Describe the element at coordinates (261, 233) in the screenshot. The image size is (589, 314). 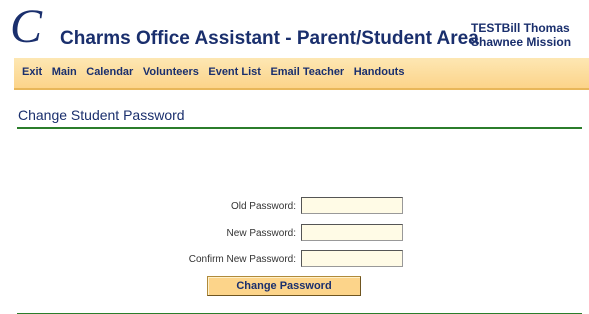
I see `new-password-label: New Password:` at that location.